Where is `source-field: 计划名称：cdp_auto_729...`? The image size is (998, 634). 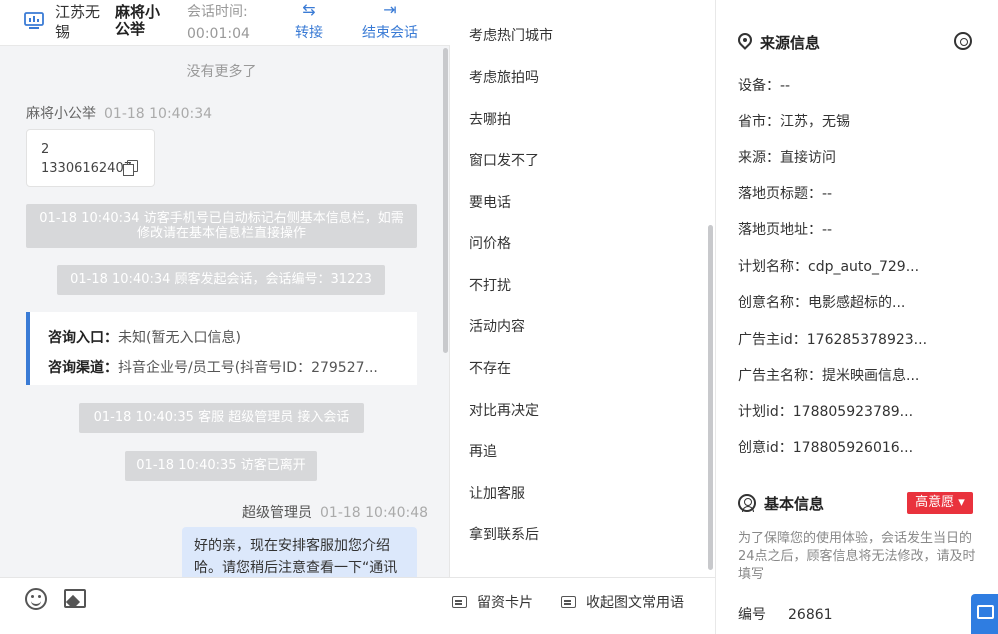
source-field: 计划名称：cdp_auto_729... is located at coordinates (829, 267).